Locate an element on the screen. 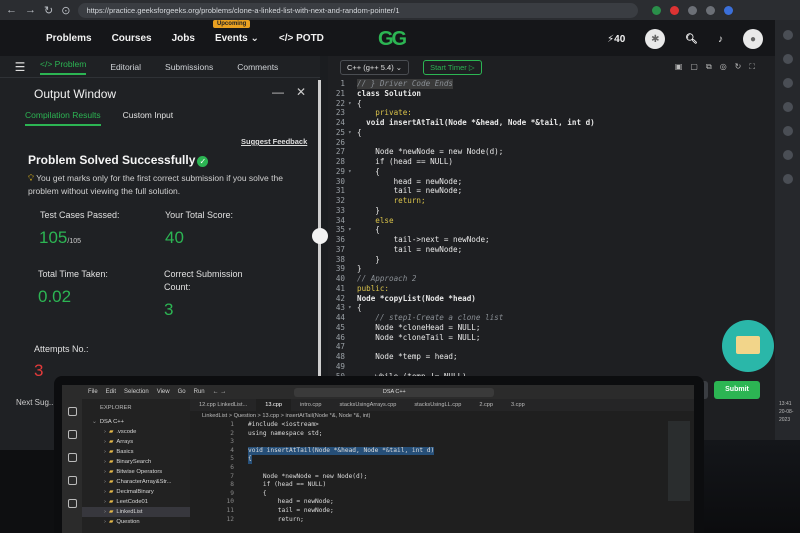 This screenshot has width=800, height=533. forward-icon: → is located at coordinates (30, 10).